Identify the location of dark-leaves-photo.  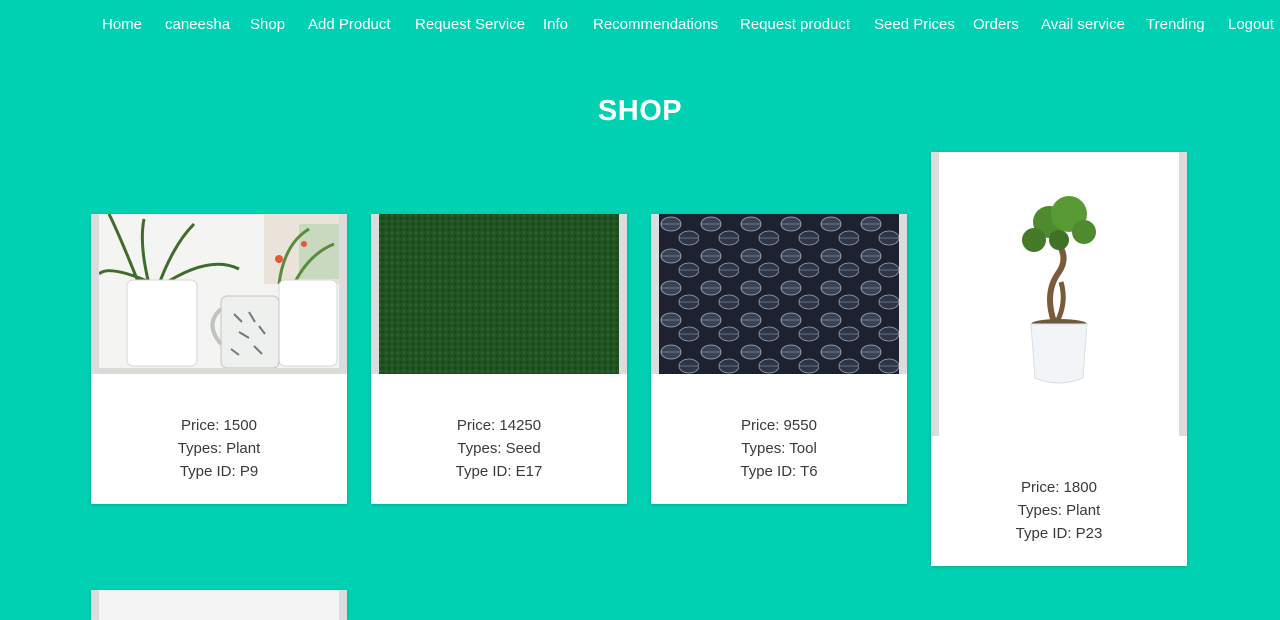
(779, 294).